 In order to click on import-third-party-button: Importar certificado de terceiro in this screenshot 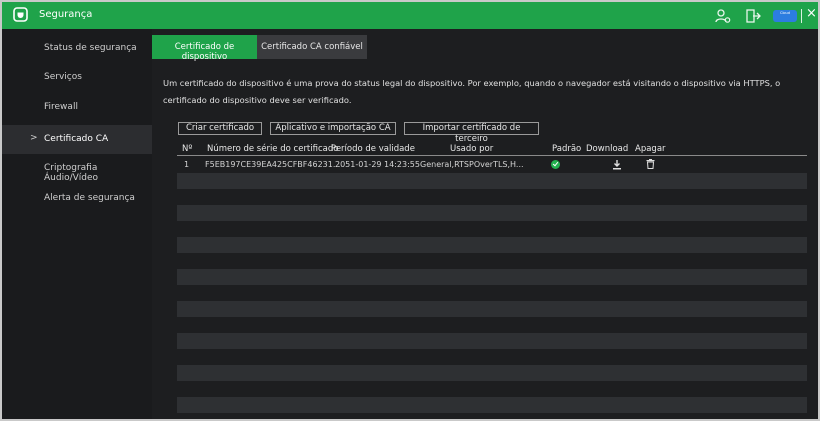, I will do `click(471, 133)`.